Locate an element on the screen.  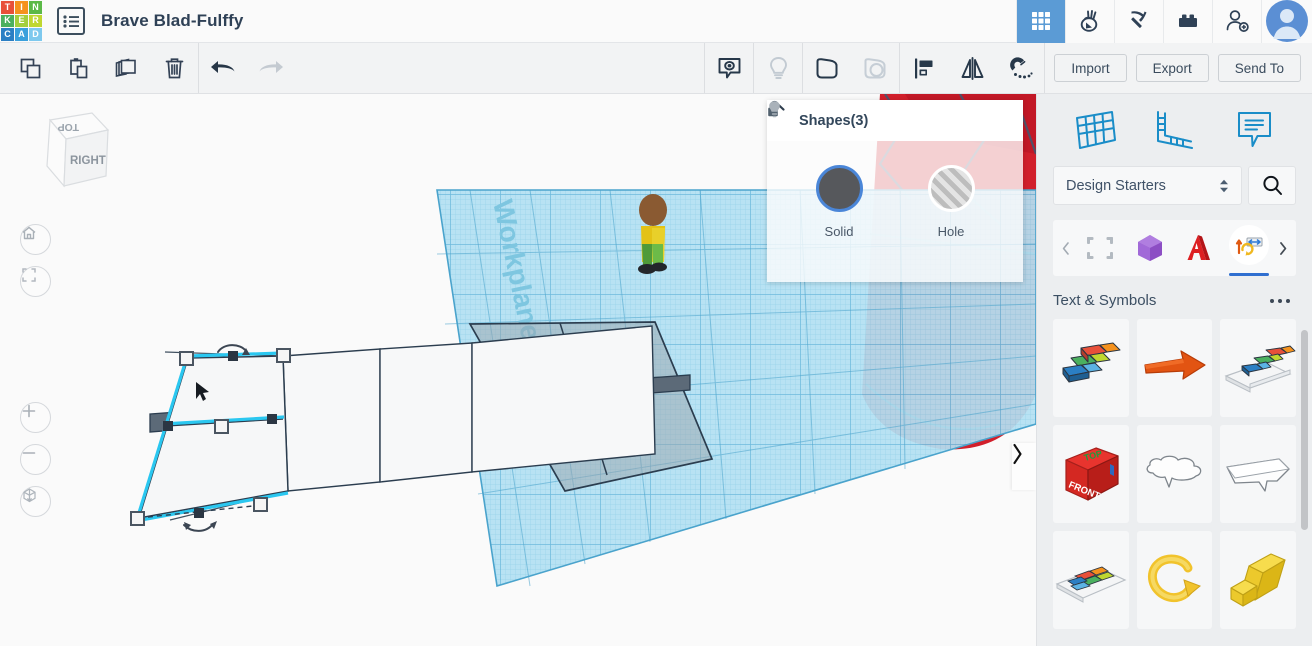
solid-swatch: Solid is located at coordinates (839, 223).